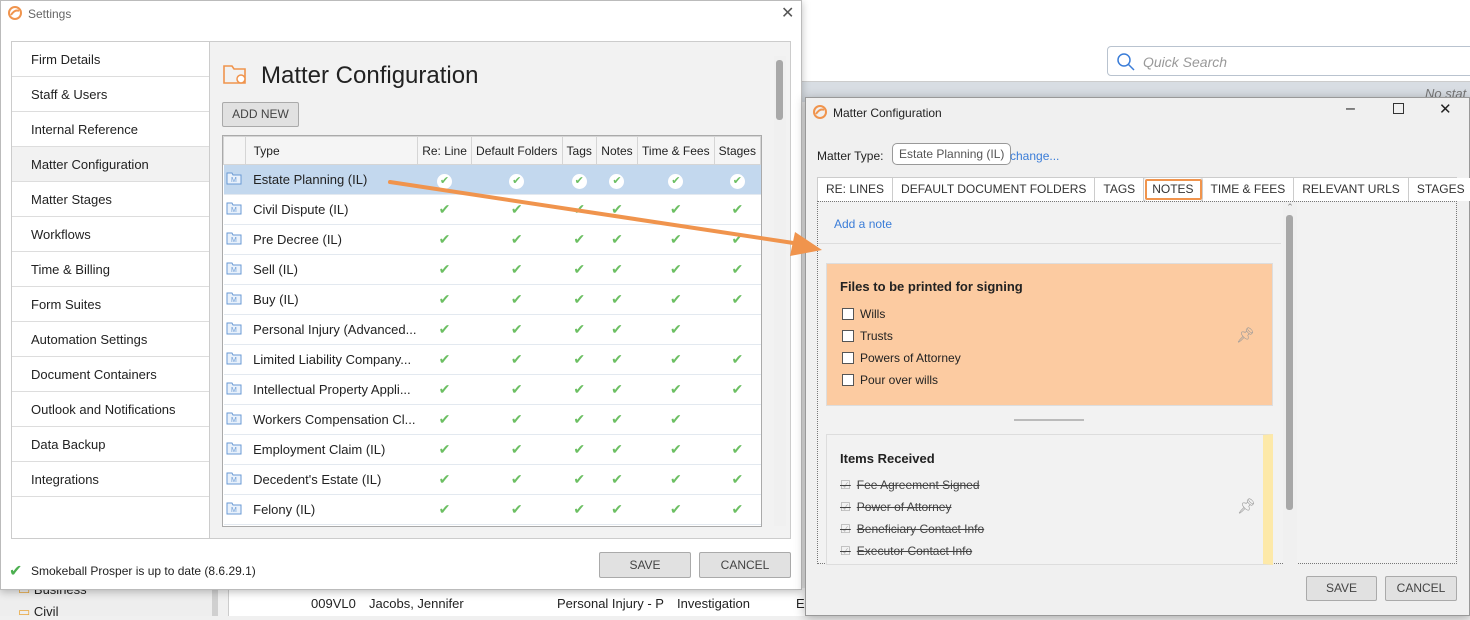  Describe the element at coordinates (492, 419) in the screenshot. I see `table-row: M Workers Compensation Cl... ✔ ✔ ✔ ✔ ✔` at that location.